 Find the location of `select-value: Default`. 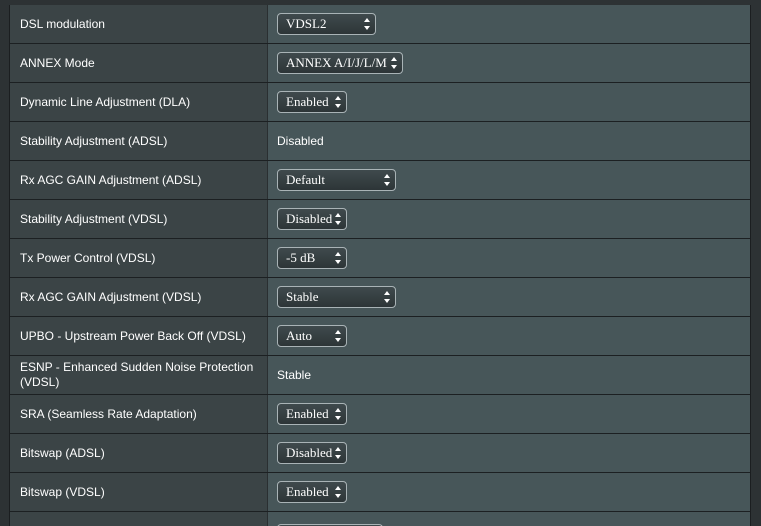

select-value: Default is located at coordinates (305, 179).